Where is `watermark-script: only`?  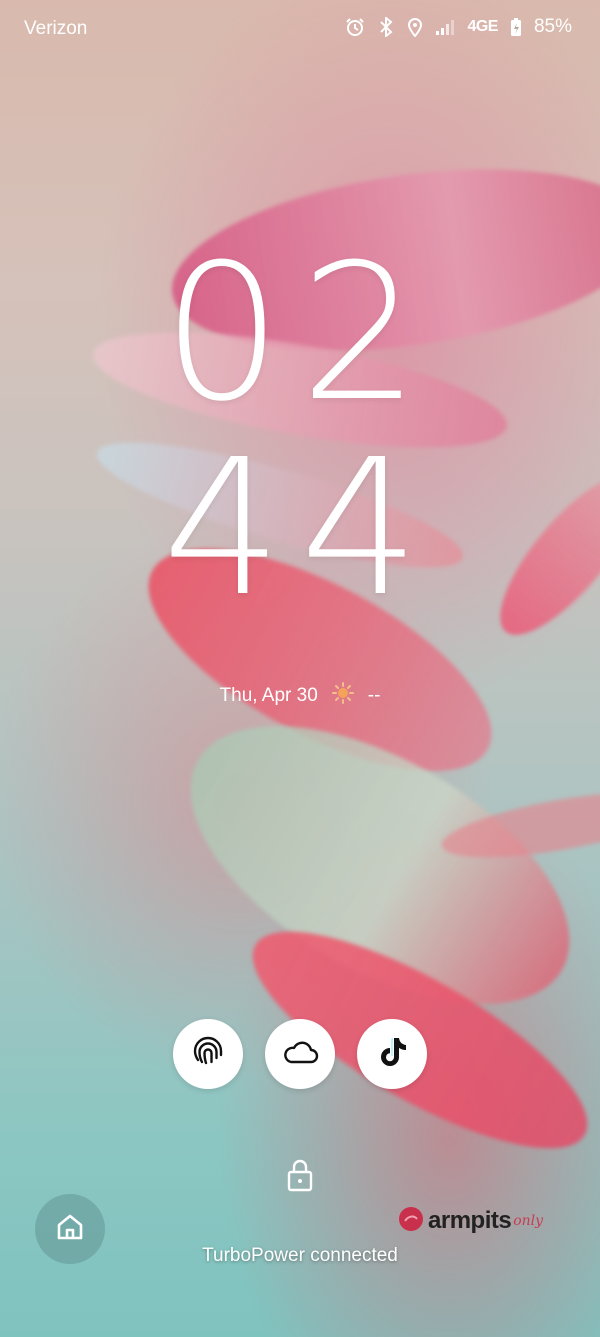
watermark-script: only is located at coordinates (528, 1221).